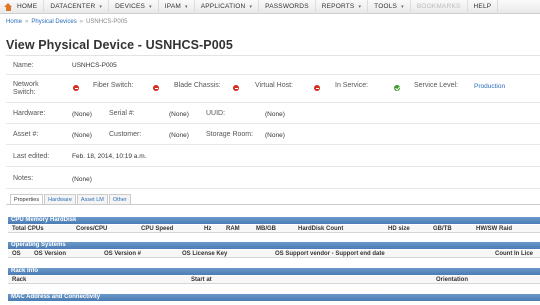  Describe the element at coordinates (452, 280) in the screenshot. I see `column-header: Orientation` at that location.